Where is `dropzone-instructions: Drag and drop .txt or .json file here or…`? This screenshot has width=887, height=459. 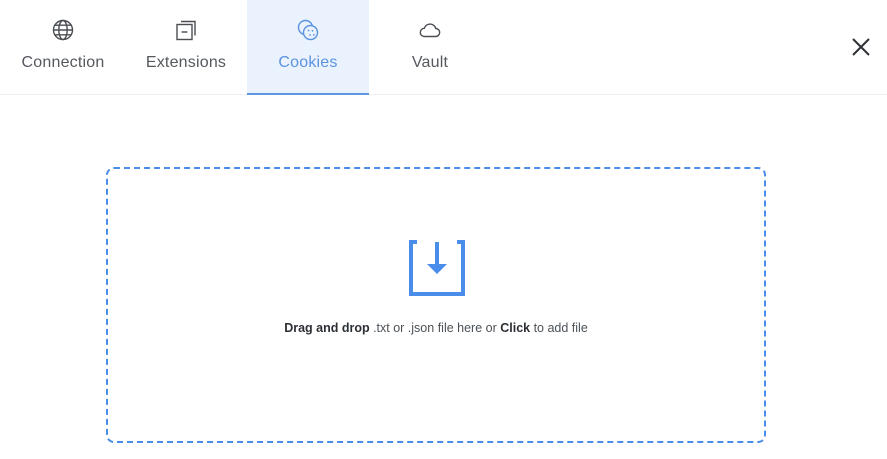 dropzone-instructions: Drag and drop .txt or .json file here or… is located at coordinates (436, 328).